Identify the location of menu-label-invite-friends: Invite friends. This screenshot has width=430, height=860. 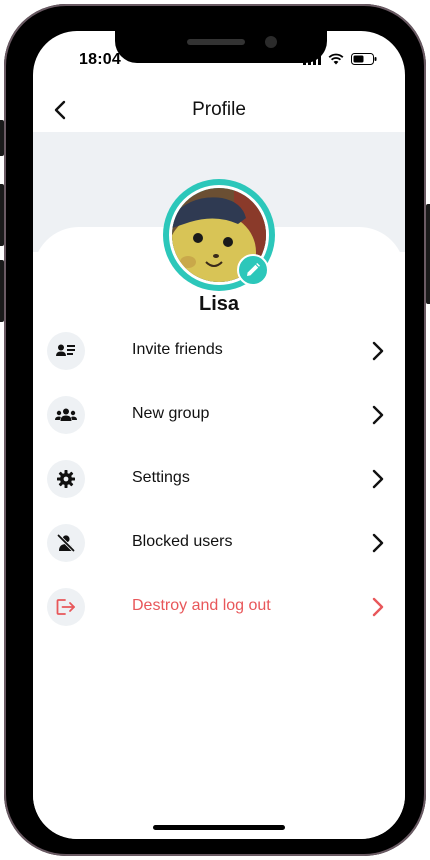
(177, 349).